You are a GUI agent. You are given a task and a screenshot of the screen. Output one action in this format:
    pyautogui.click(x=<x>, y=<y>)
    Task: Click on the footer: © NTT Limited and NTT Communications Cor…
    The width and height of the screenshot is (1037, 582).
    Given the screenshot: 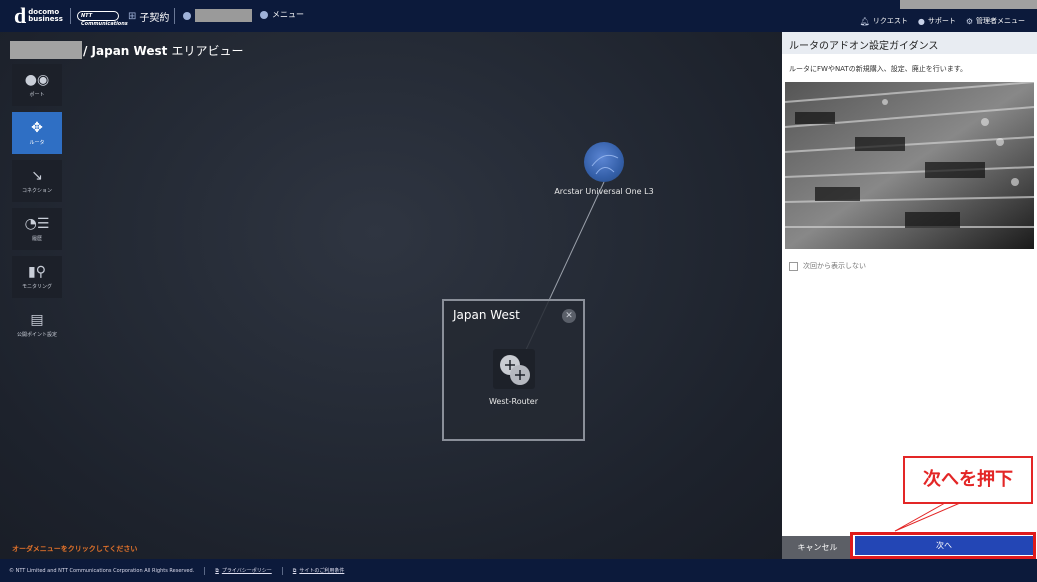 What is the action you would take?
    pyautogui.click(x=518, y=570)
    